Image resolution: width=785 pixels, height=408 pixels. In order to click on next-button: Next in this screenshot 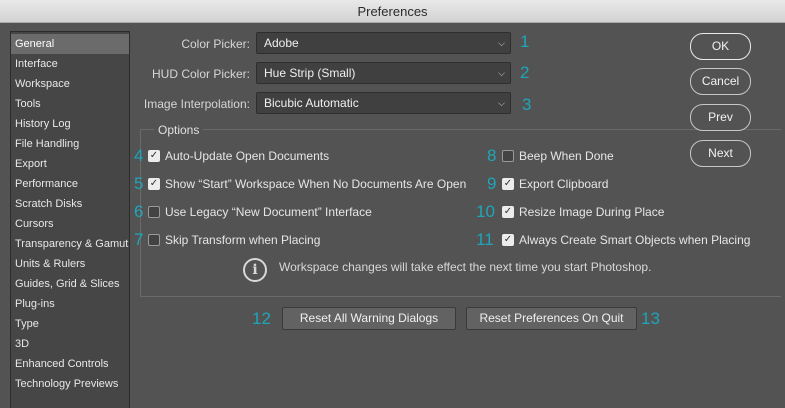, I will do `click(720, 153)`.